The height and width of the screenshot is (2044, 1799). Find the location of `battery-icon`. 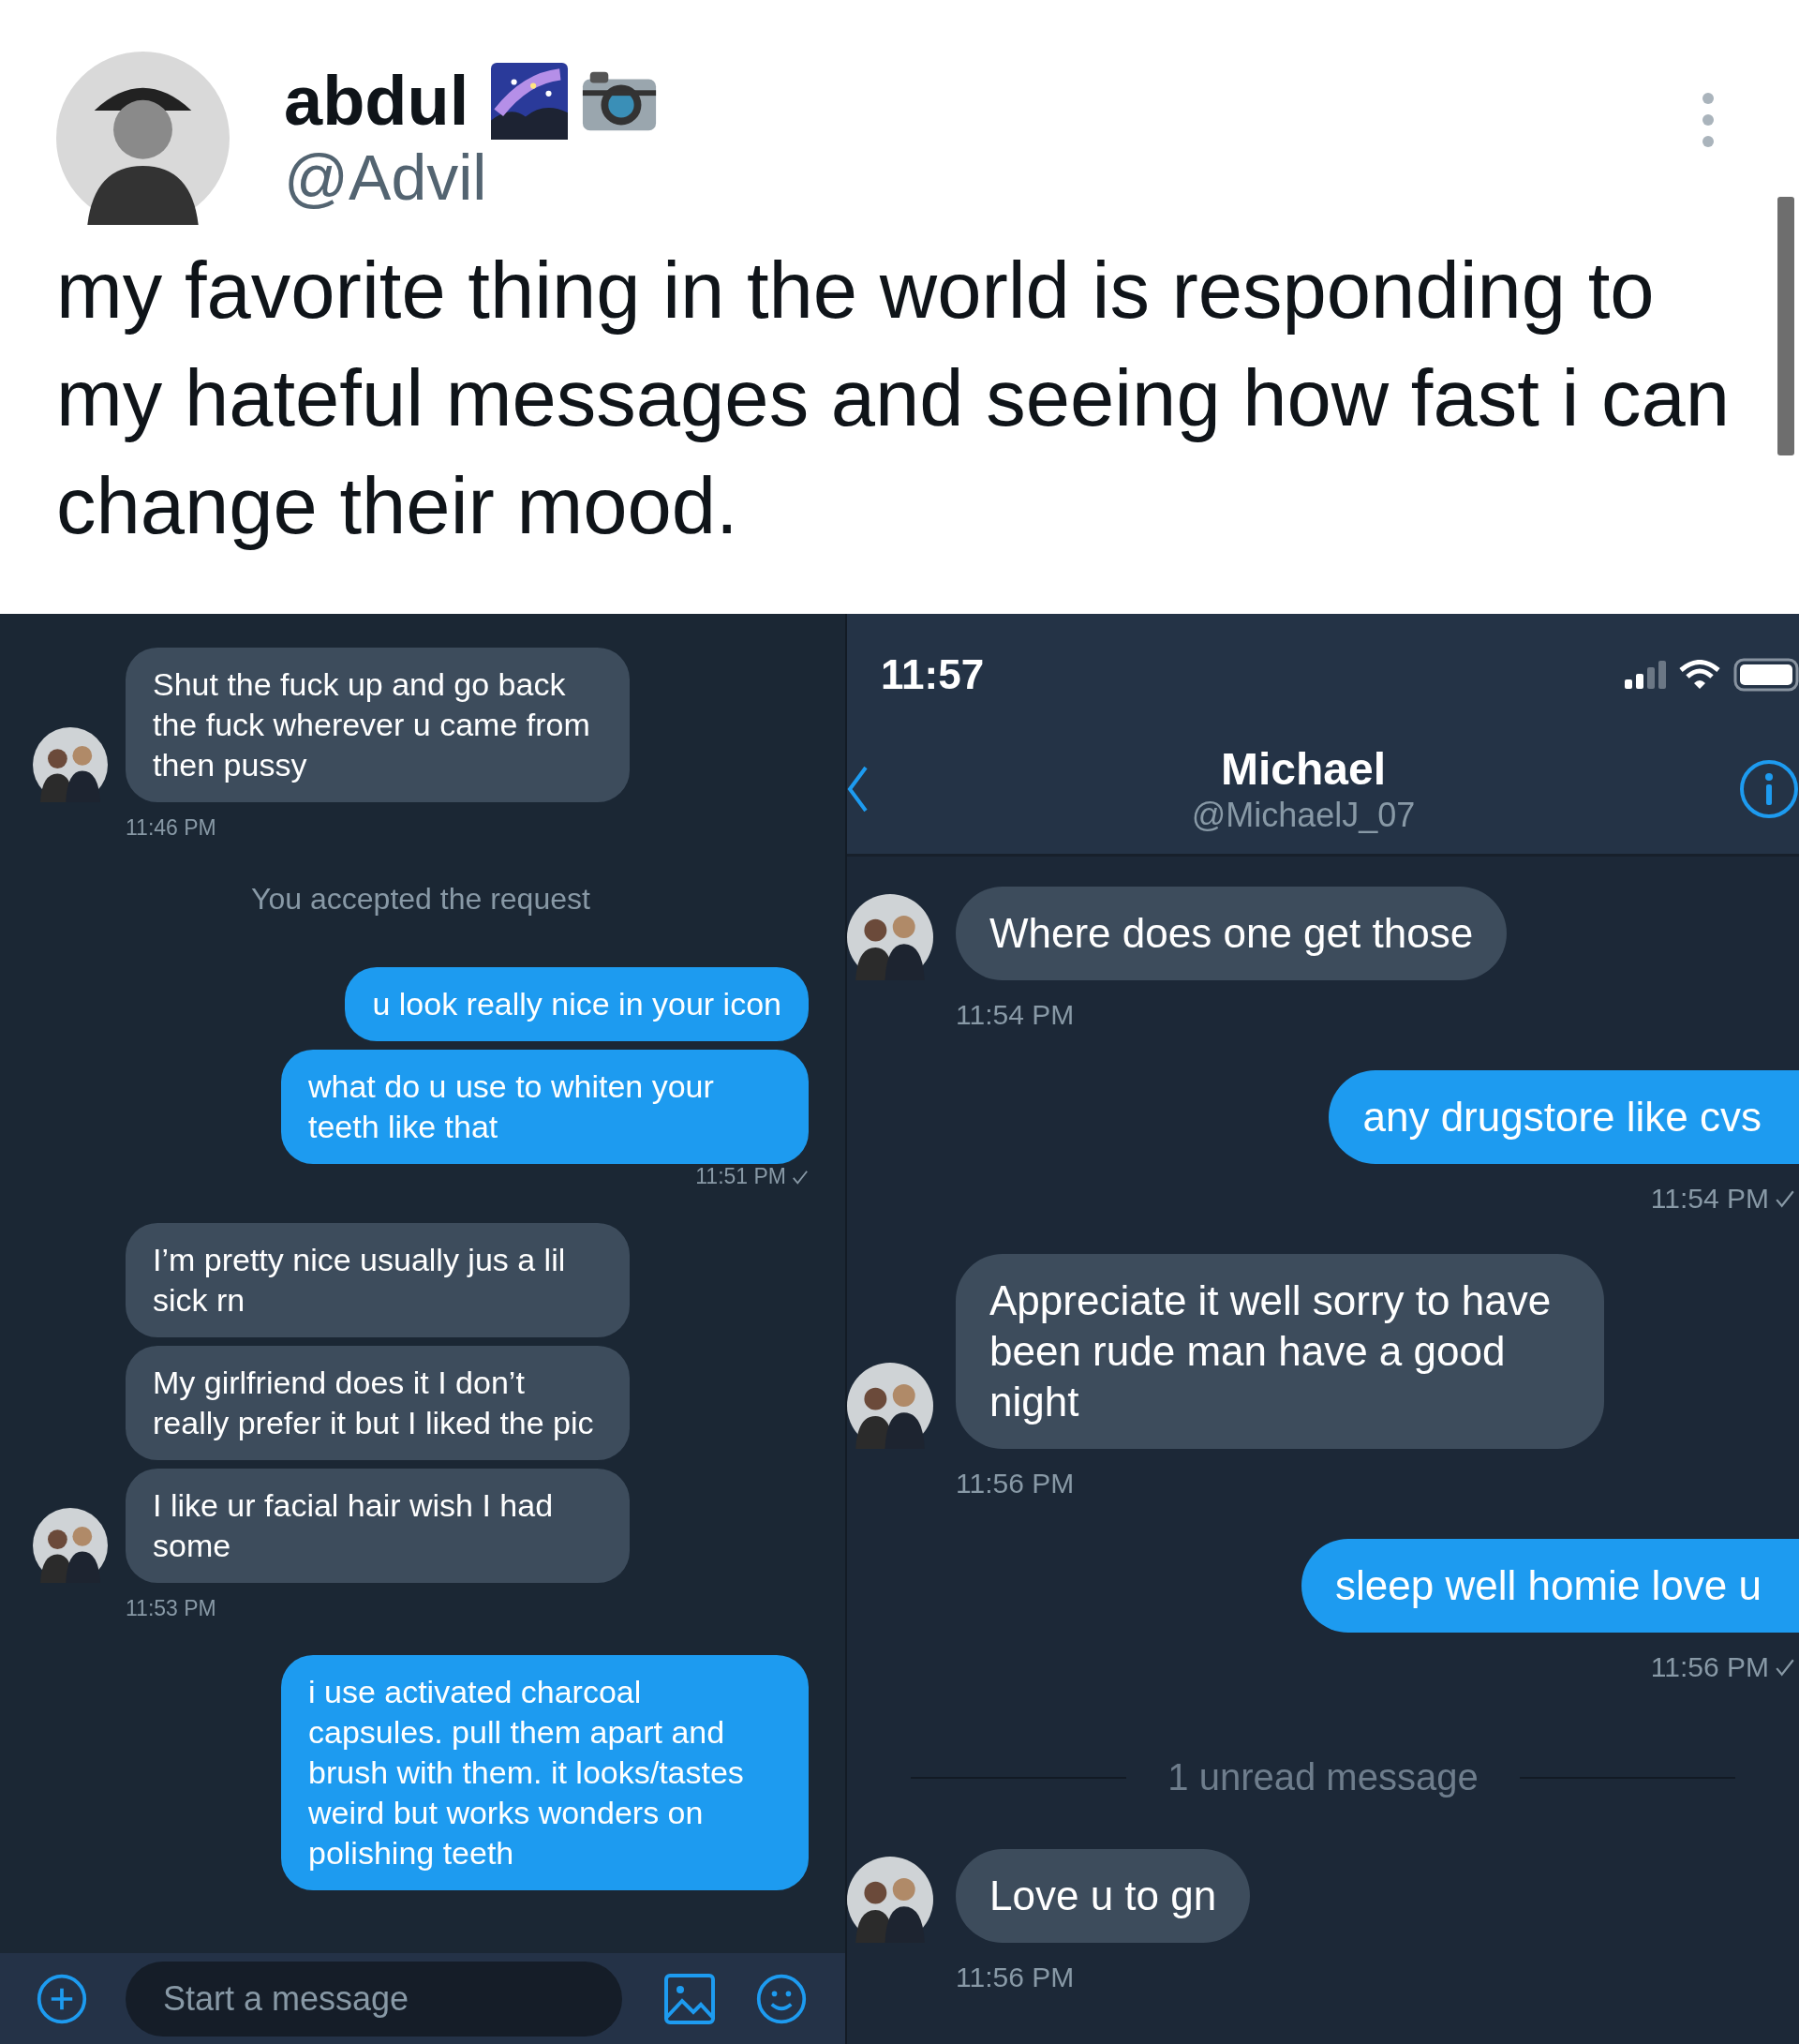

battery-icon is located at coordinates (1766, 675).